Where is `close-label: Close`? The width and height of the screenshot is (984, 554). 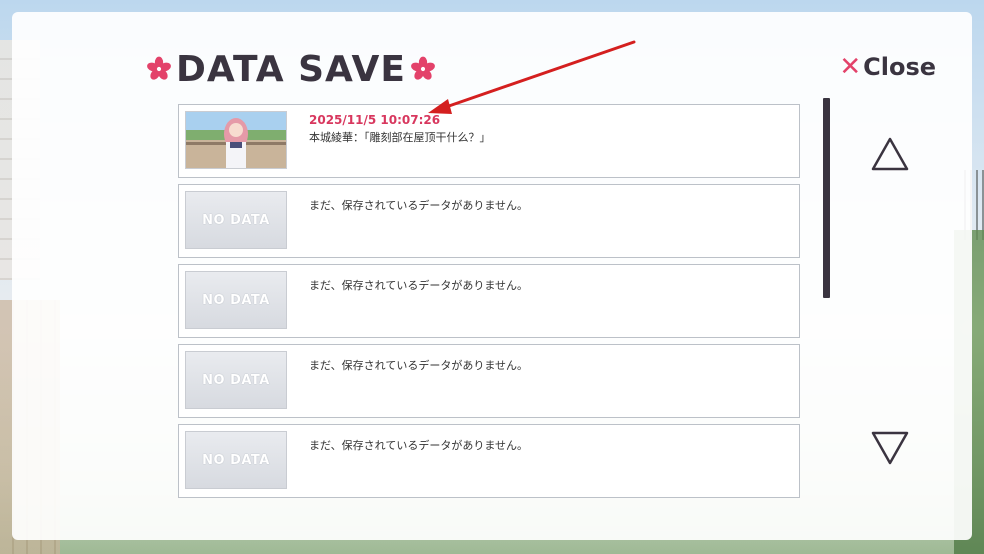
close-label: Close is located at coordinates (899, 67).